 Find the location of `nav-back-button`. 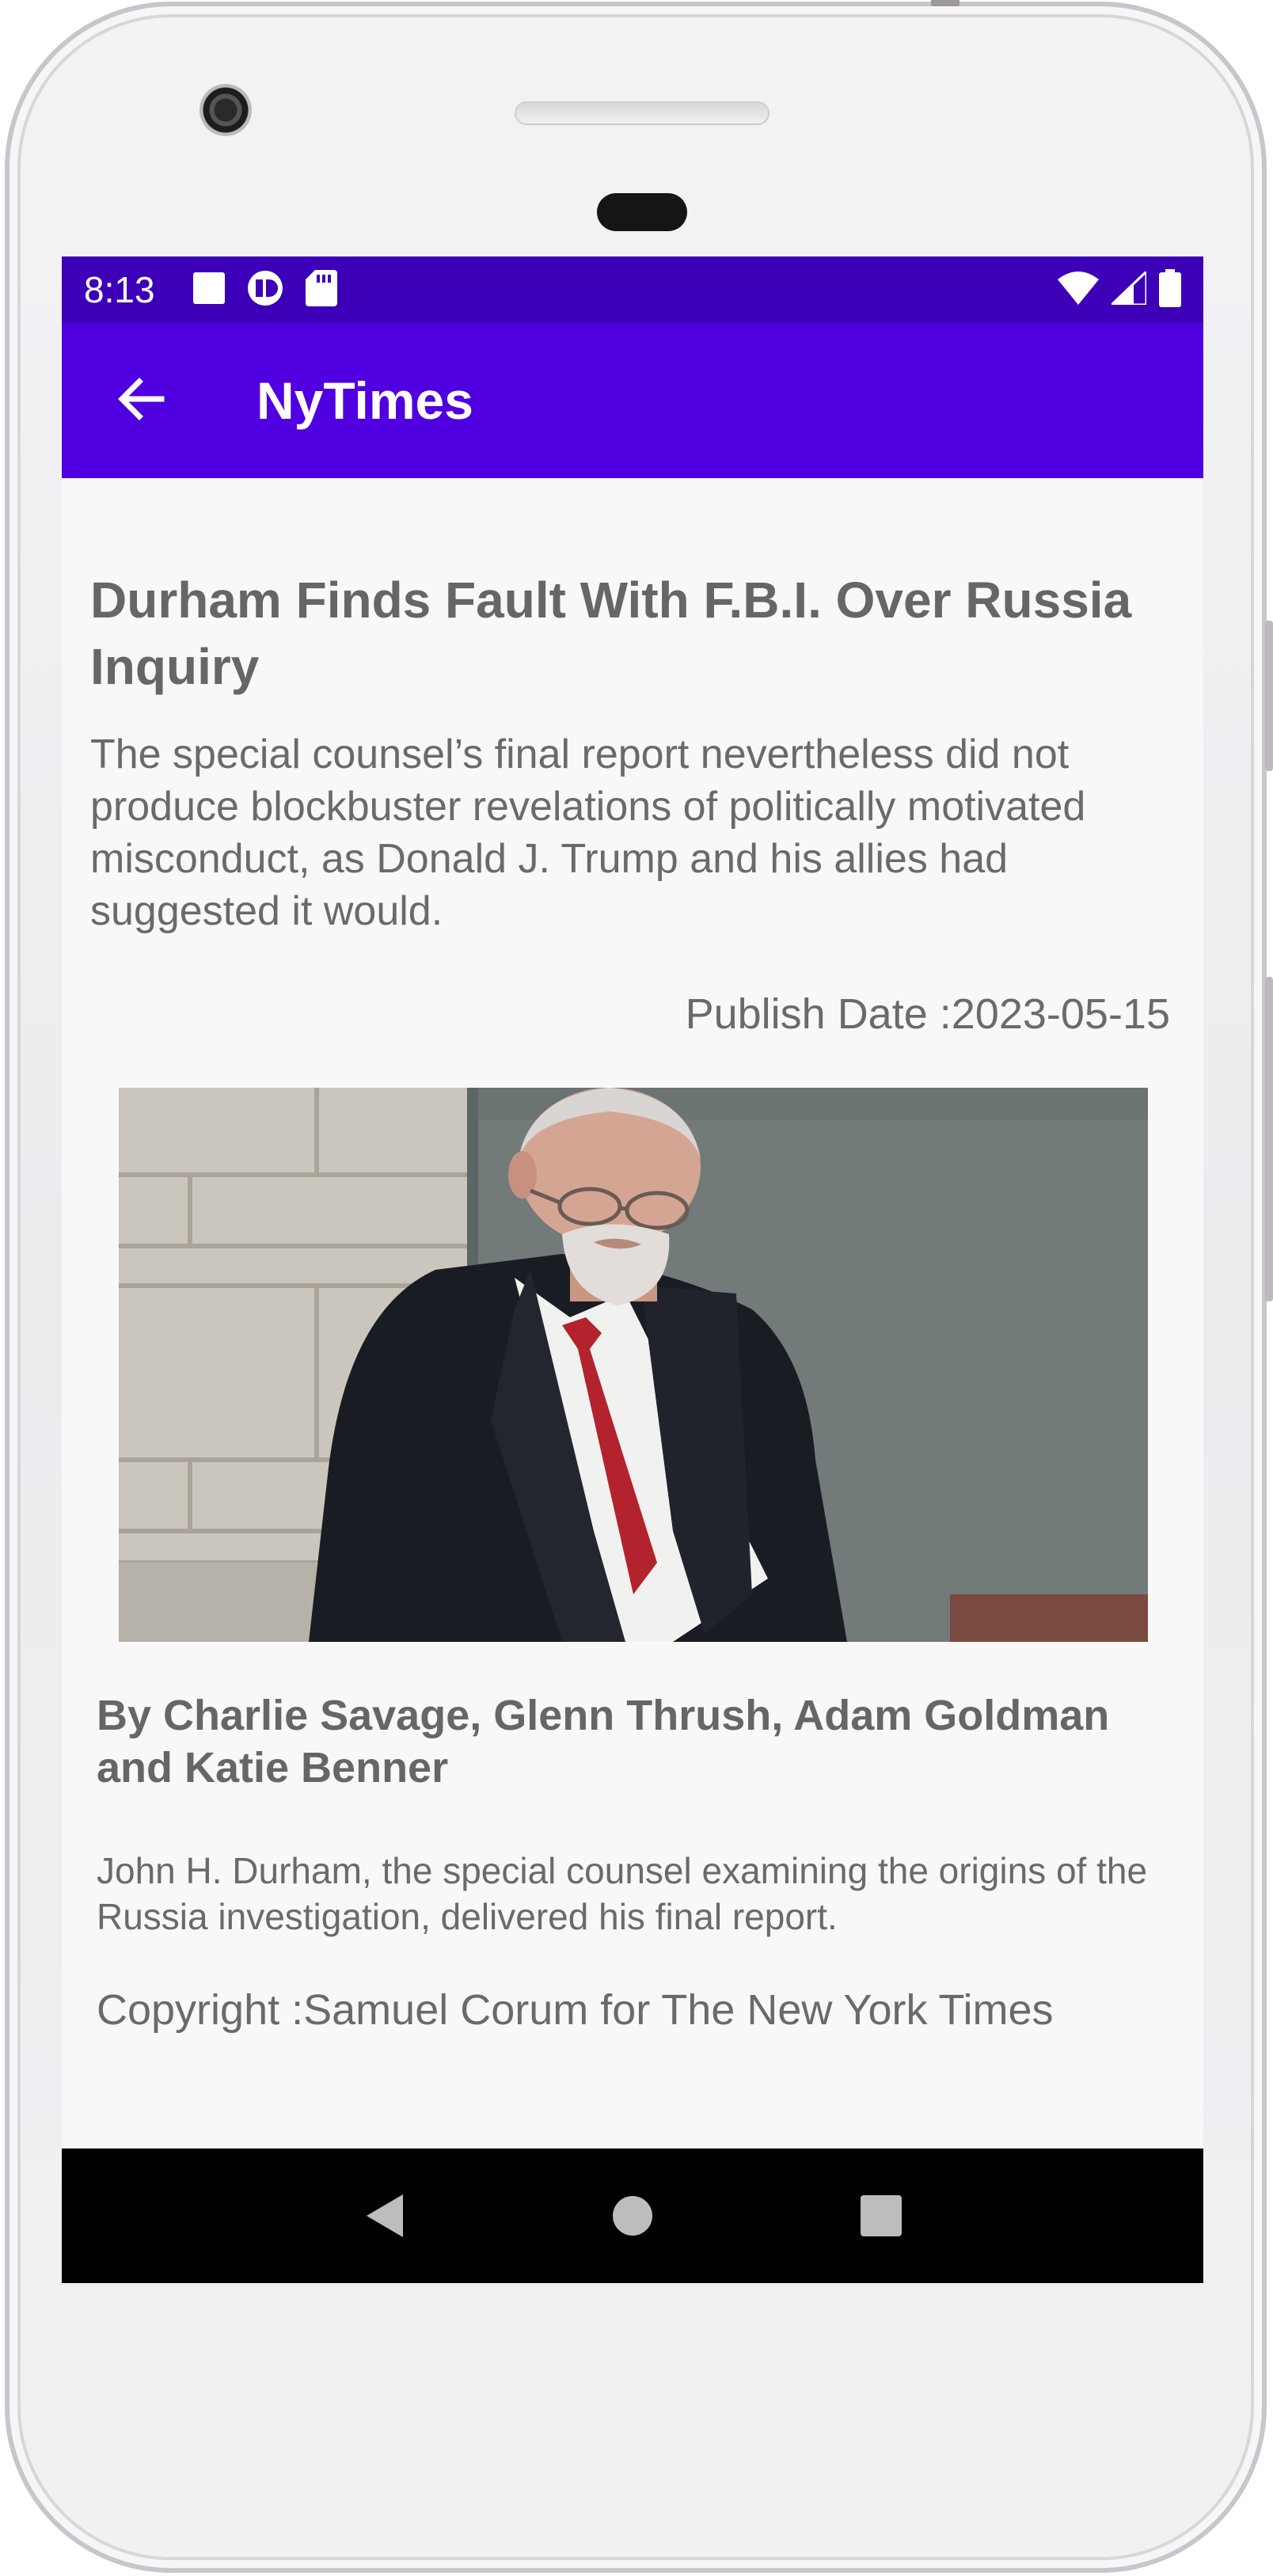

nav-back-button is located at coordinates (384, 2215).